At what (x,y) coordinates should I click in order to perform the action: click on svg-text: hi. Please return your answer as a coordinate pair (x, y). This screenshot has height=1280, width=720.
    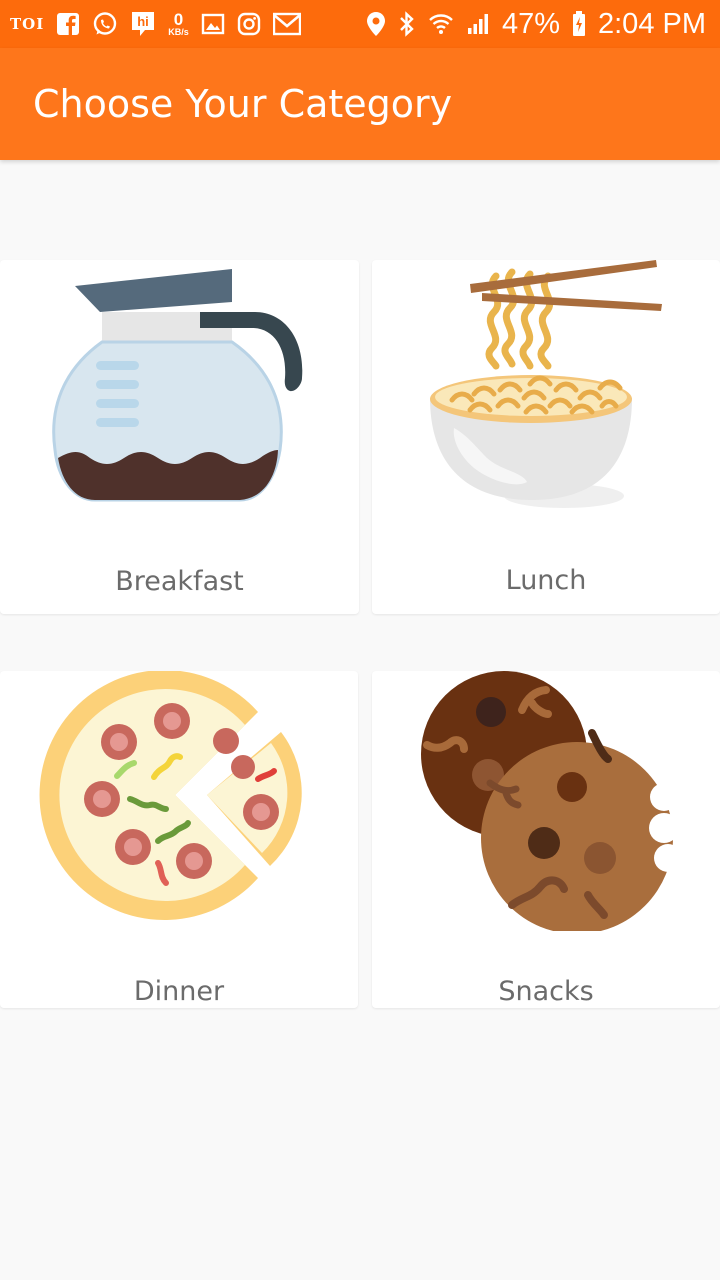
    Looking at the image, I should click on (143, 21).